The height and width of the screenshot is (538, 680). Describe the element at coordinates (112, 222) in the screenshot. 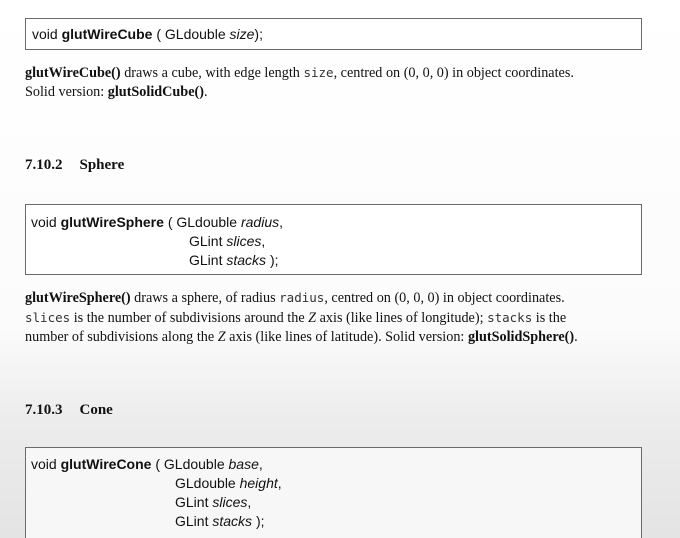

I see `function-name: glutWireSphere` at that location.